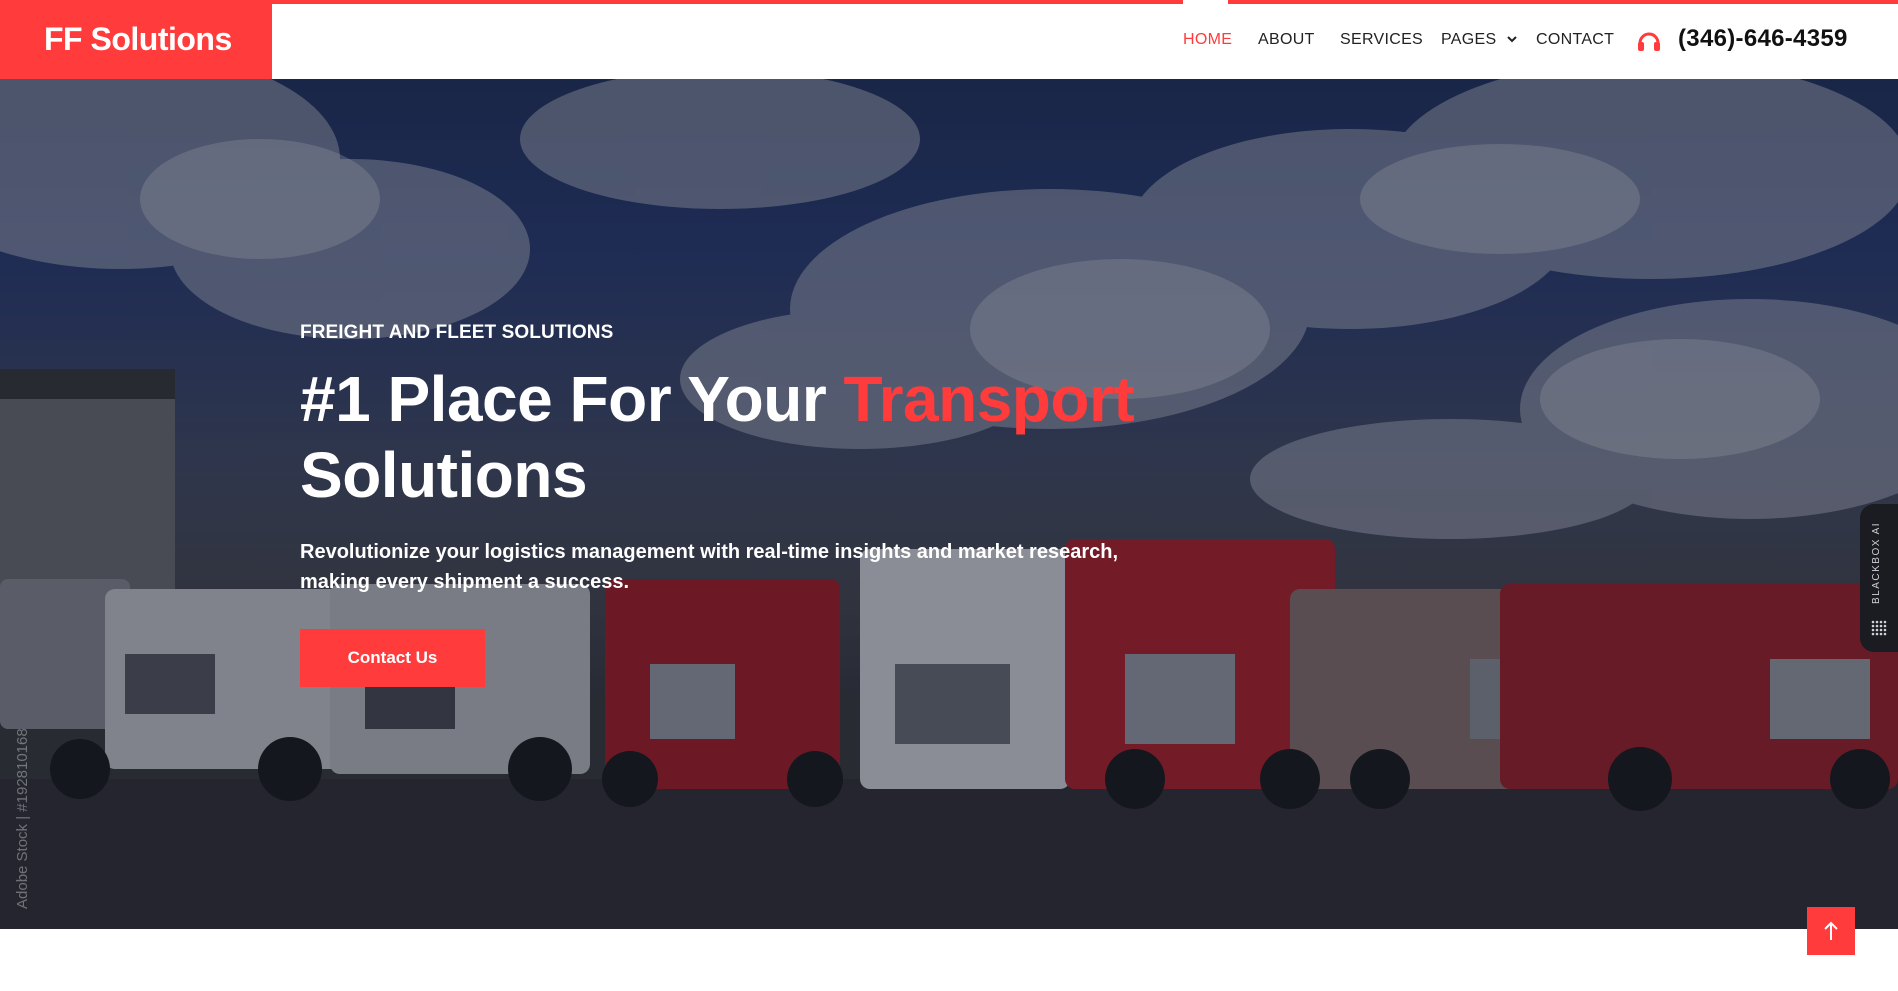 This screenshot has height=991, width=1898. I want to click on dots-grid-icon, so click(1879, 628).